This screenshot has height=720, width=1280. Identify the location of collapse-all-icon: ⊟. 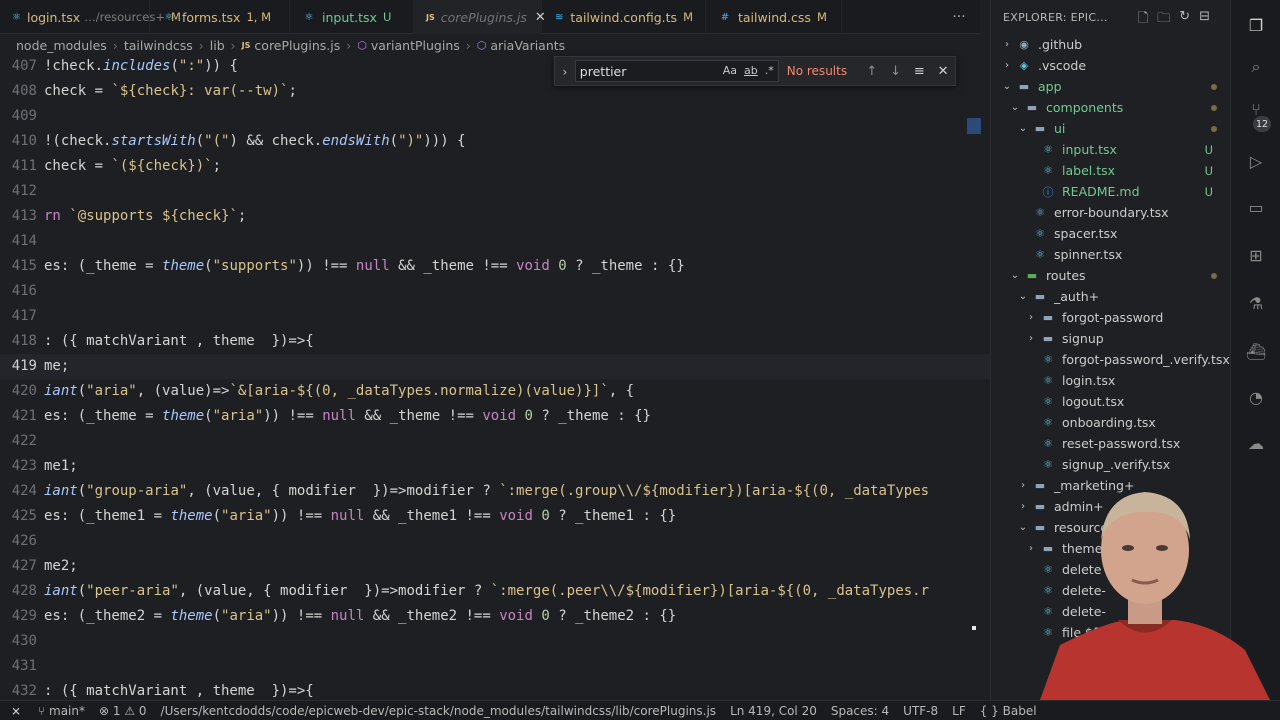
(1204, 20).